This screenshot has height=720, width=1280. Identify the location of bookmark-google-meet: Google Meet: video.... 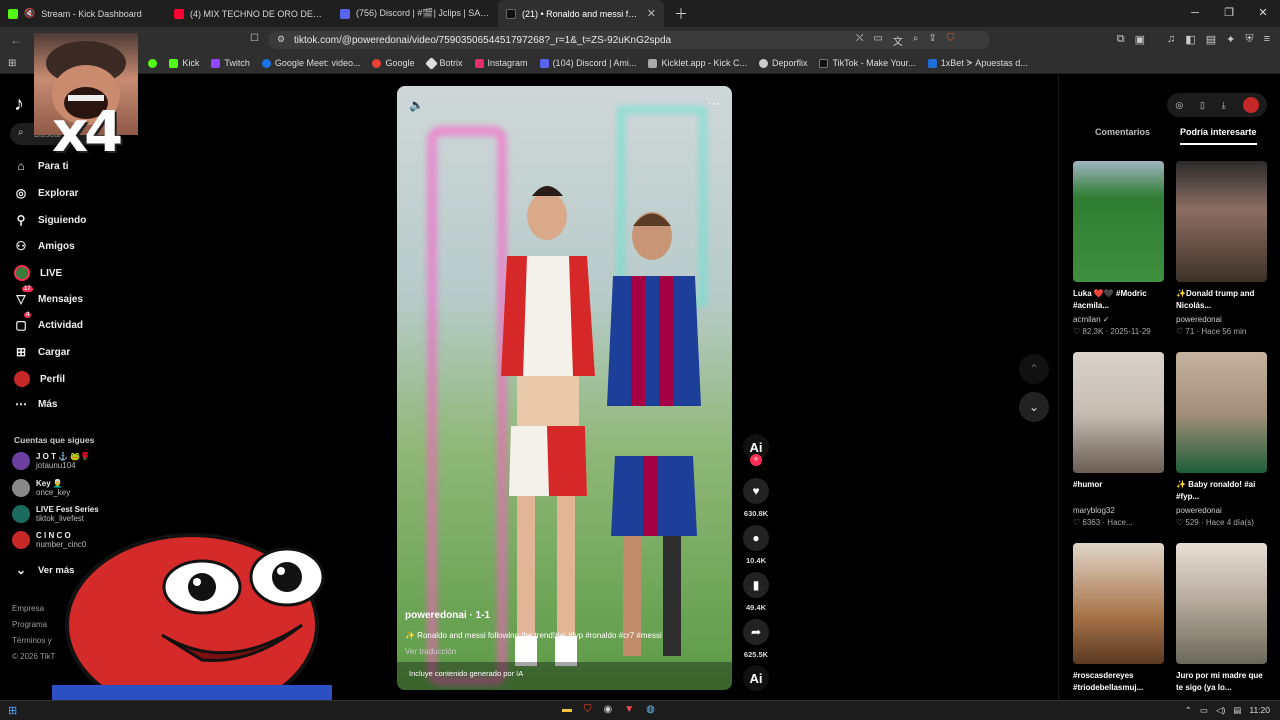
(310, 63).